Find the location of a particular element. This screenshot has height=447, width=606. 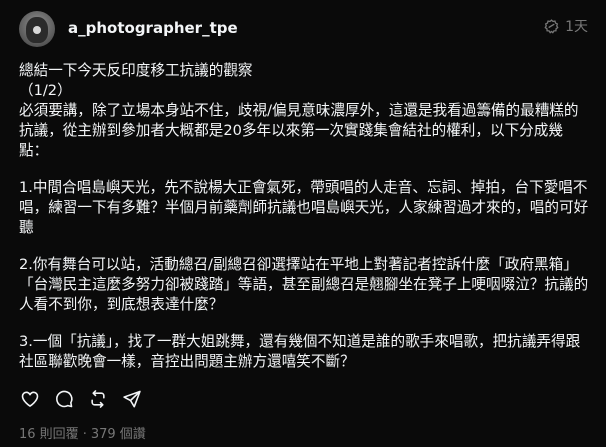

pending-badge-icon is located at coordinates (551, 26).